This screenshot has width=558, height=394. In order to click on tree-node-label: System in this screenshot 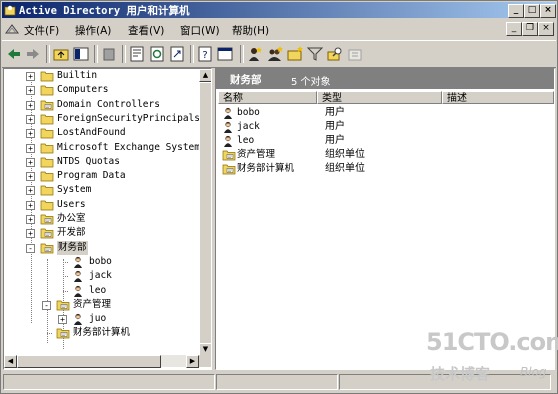, I will do `click(74, 190)`.